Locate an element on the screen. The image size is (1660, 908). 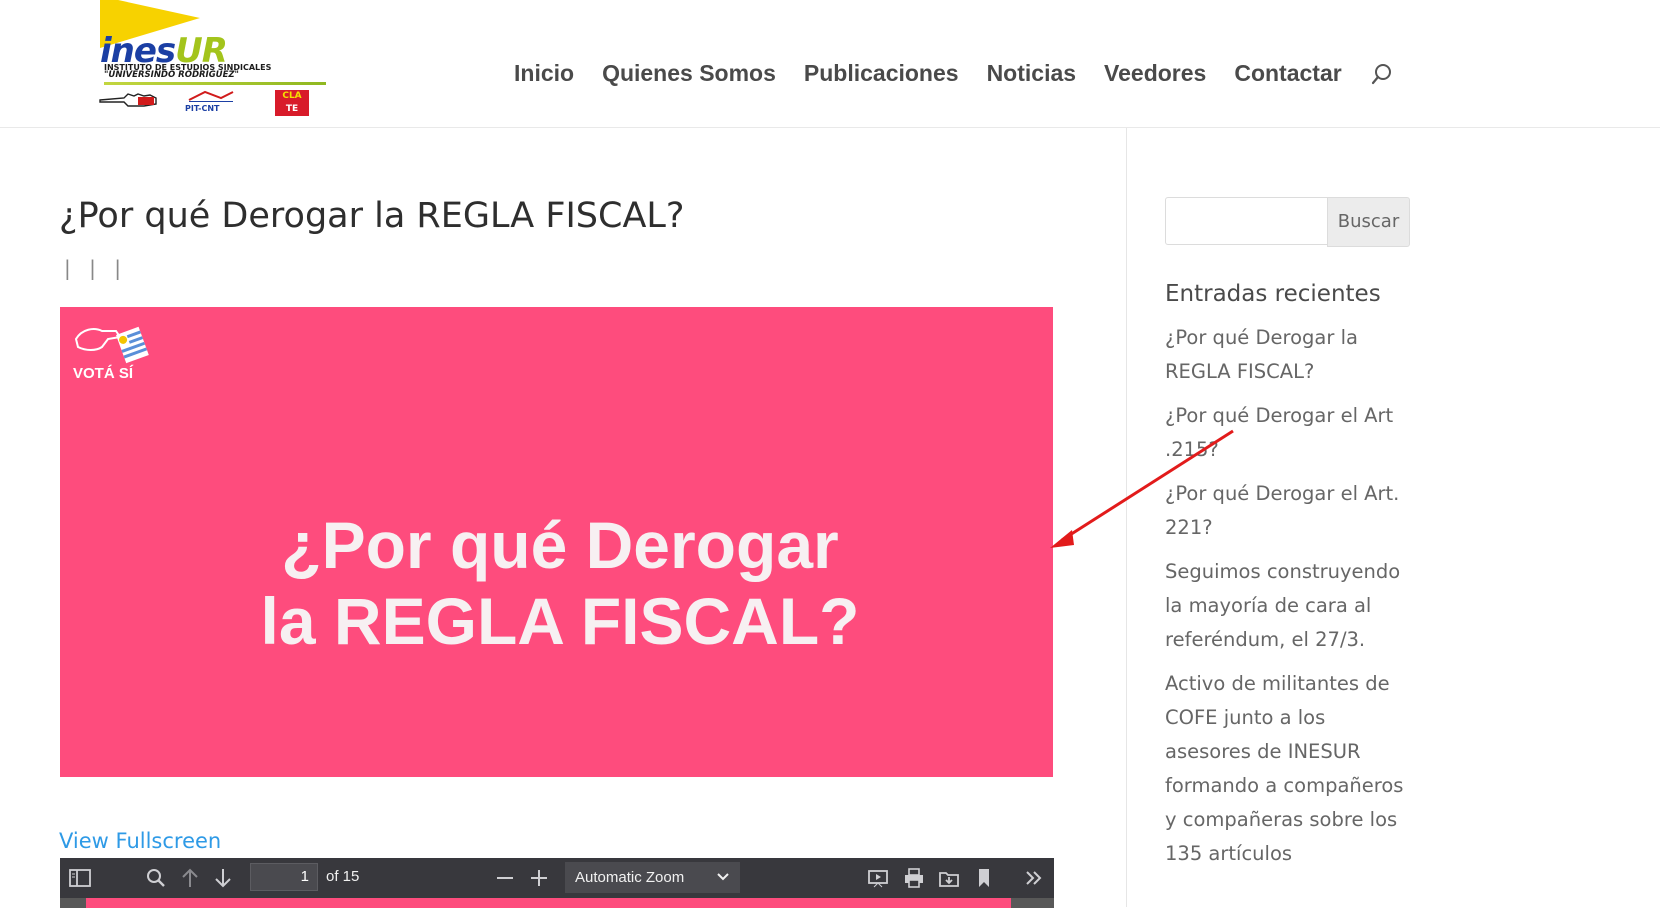
download-icon is located at coordinates (949, 878).